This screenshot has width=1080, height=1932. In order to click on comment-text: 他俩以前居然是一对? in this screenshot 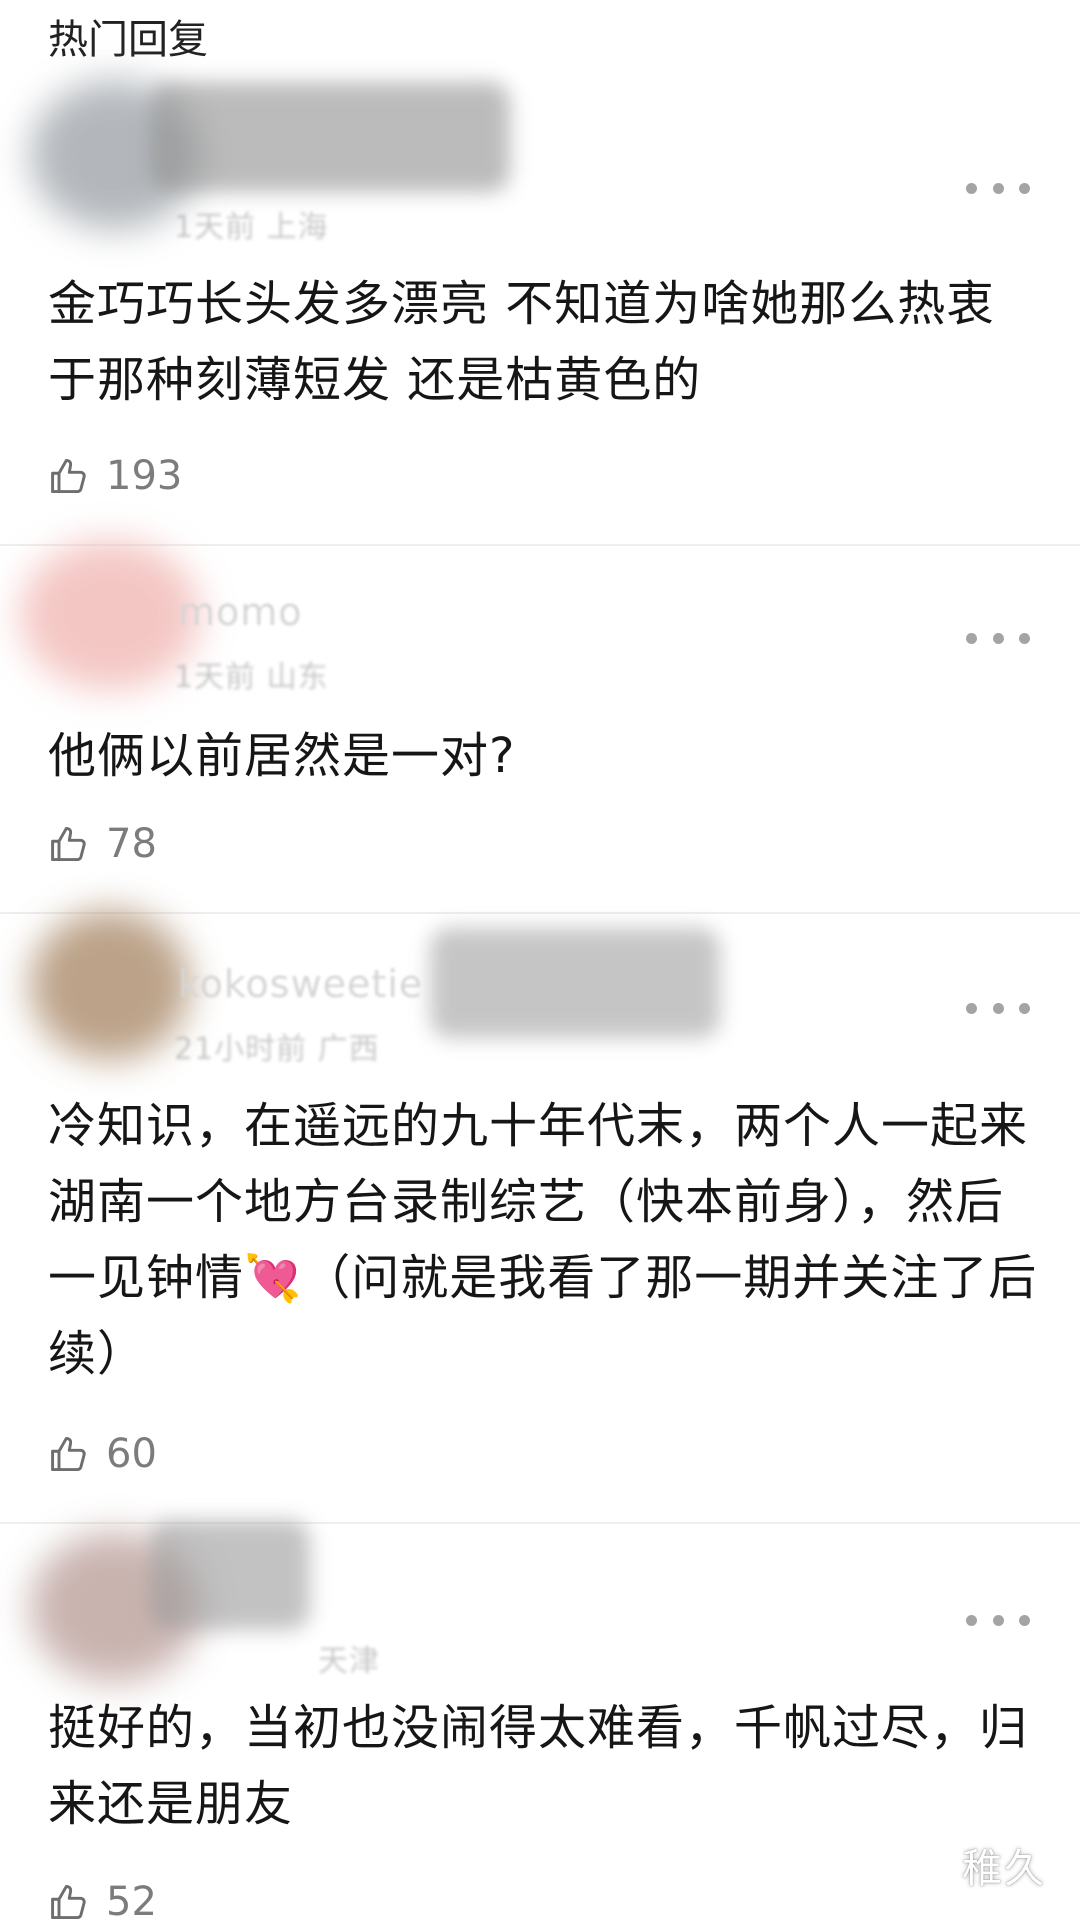, I will do `click(282, 756)`.